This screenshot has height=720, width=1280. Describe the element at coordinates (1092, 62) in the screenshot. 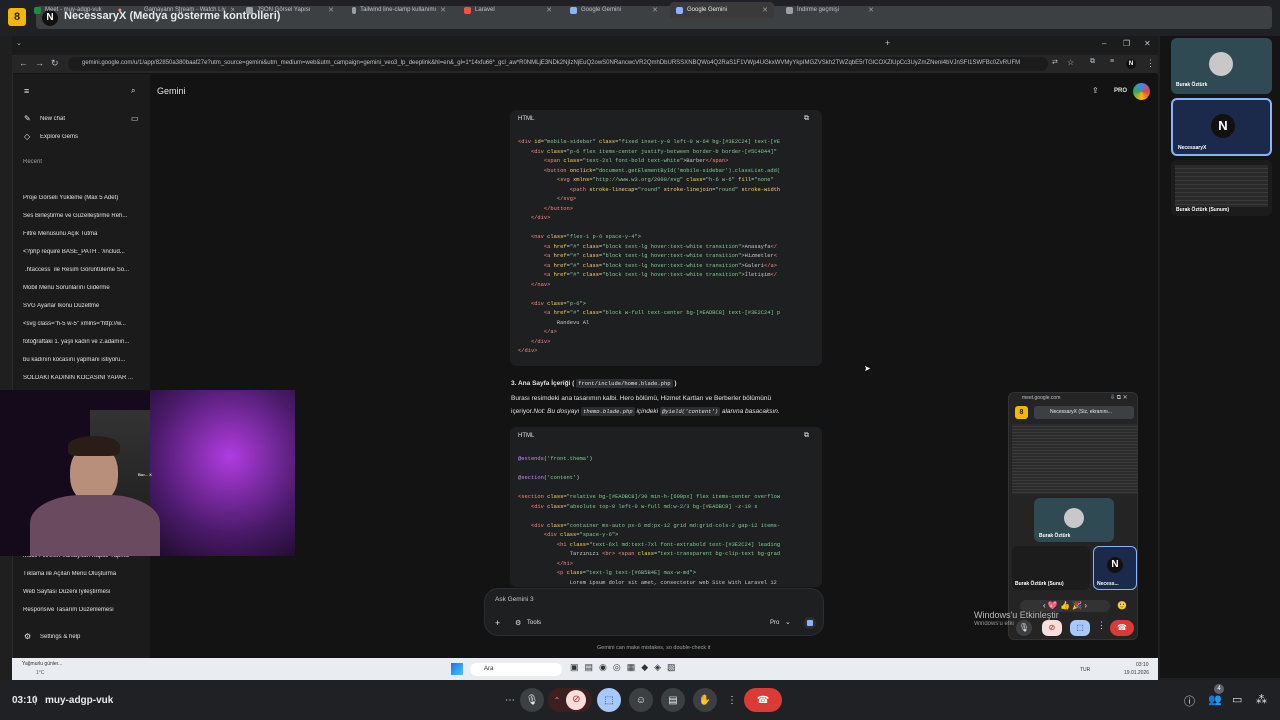

I see `extensions-icon: ⧉` at that location.